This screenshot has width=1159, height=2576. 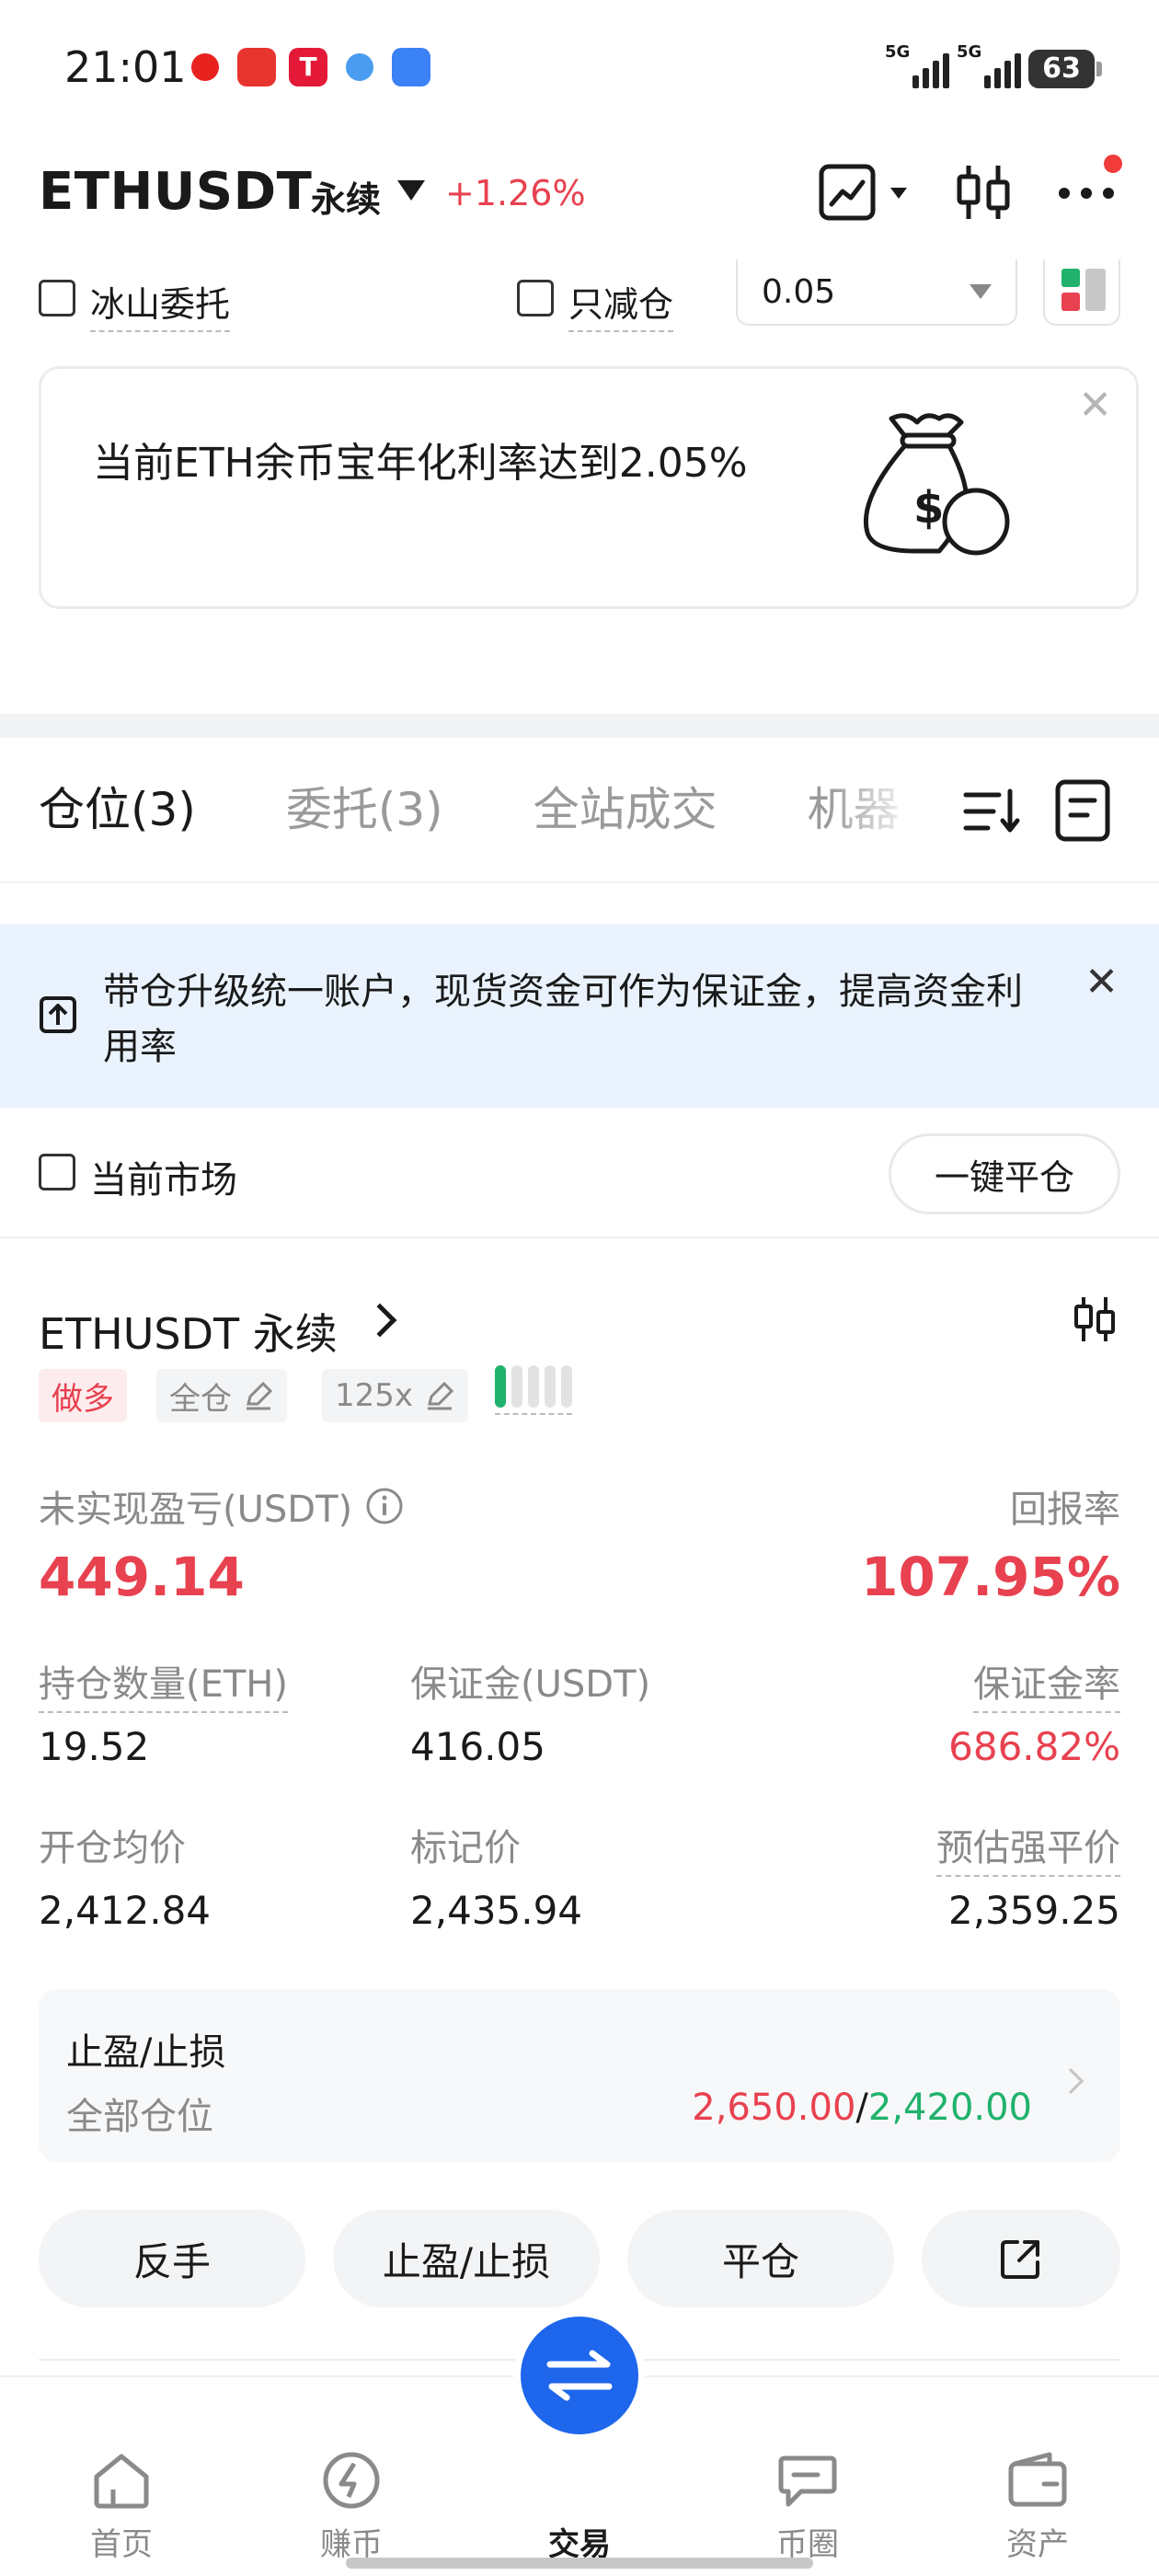 I want to click on liq-price-value: 2,359.25, so click(x=1033, y=1910).